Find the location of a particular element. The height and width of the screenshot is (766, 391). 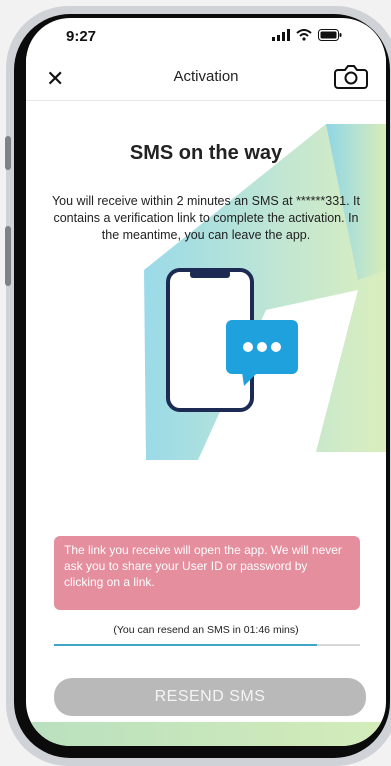

page-title: SMS on the way is located at coordinates (206, 153).